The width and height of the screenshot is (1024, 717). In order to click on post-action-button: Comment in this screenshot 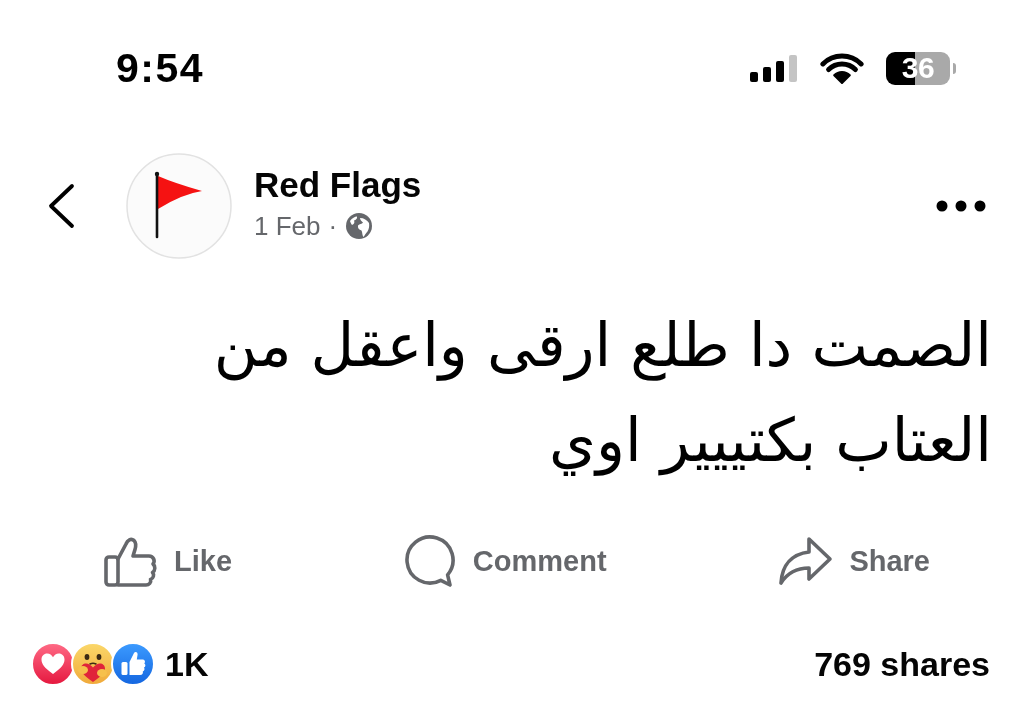, I will do `click(504, 561)`.